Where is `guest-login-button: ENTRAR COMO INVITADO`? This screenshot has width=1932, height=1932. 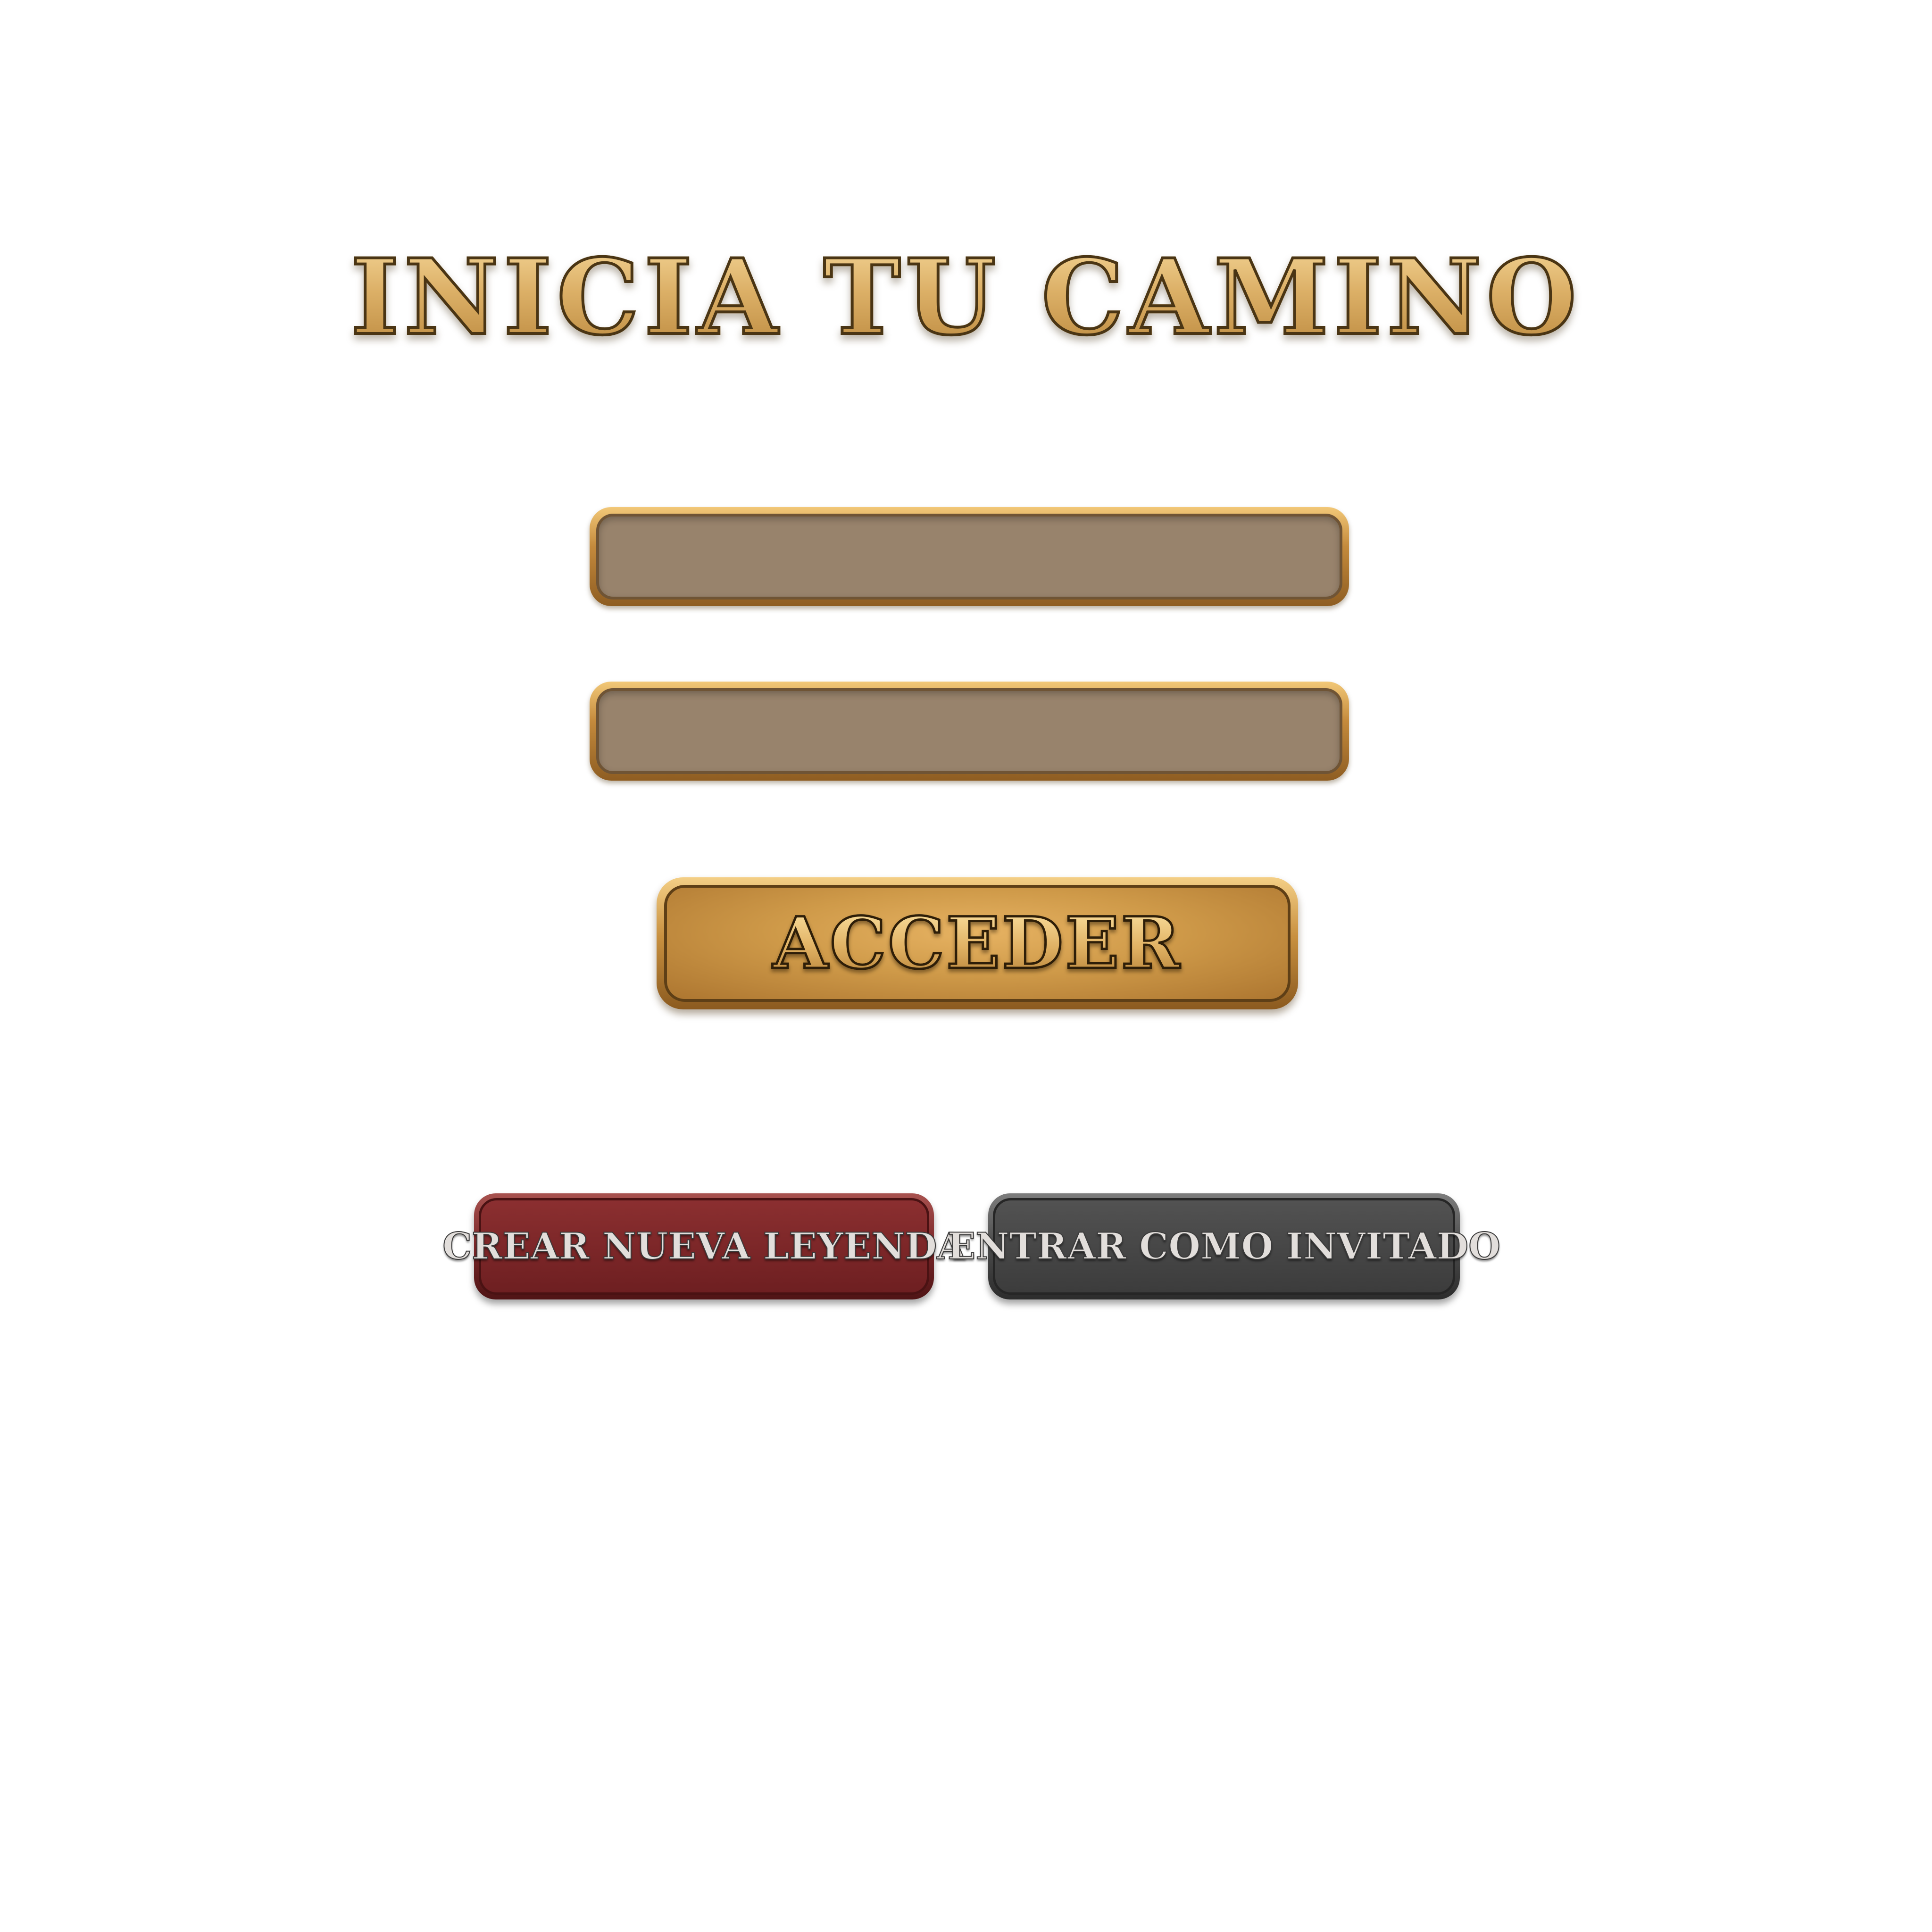 guest-login-button: ENTRAR COMO INVITADO is located at coordinates (1224, 1246).